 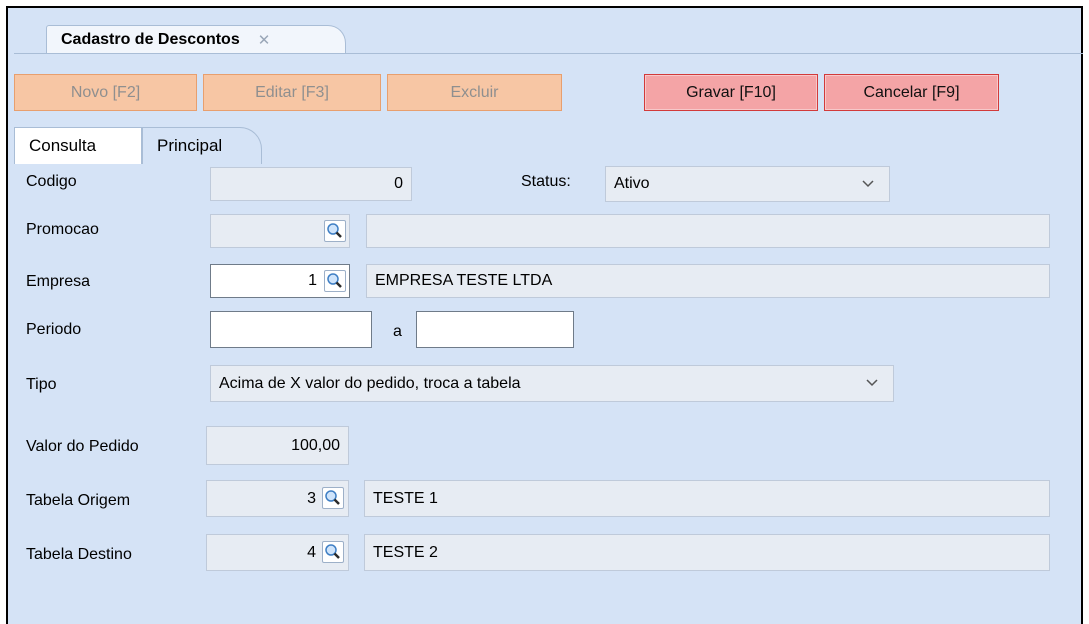 I want to click on periodo-start-field, so click(x=291, y=329).